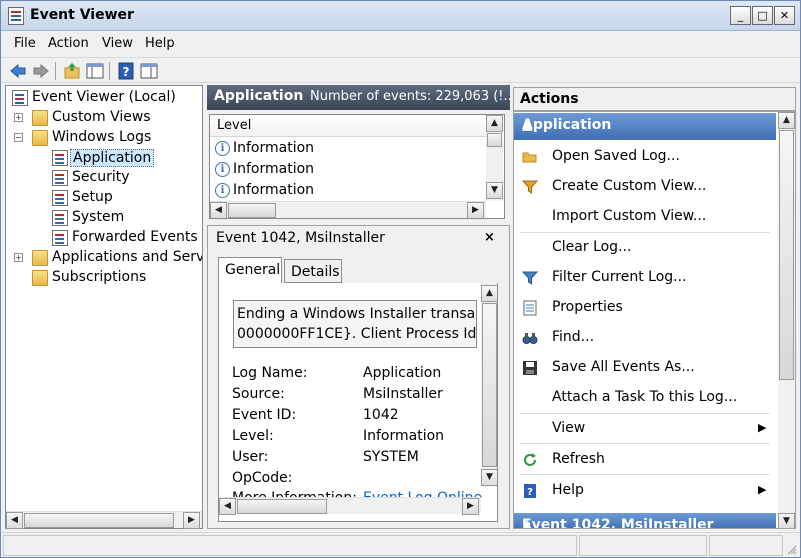  What do you see at coordinates (117, 43) in the screenshot?
I see `menu-view: View` at bounding box center [117, 43].